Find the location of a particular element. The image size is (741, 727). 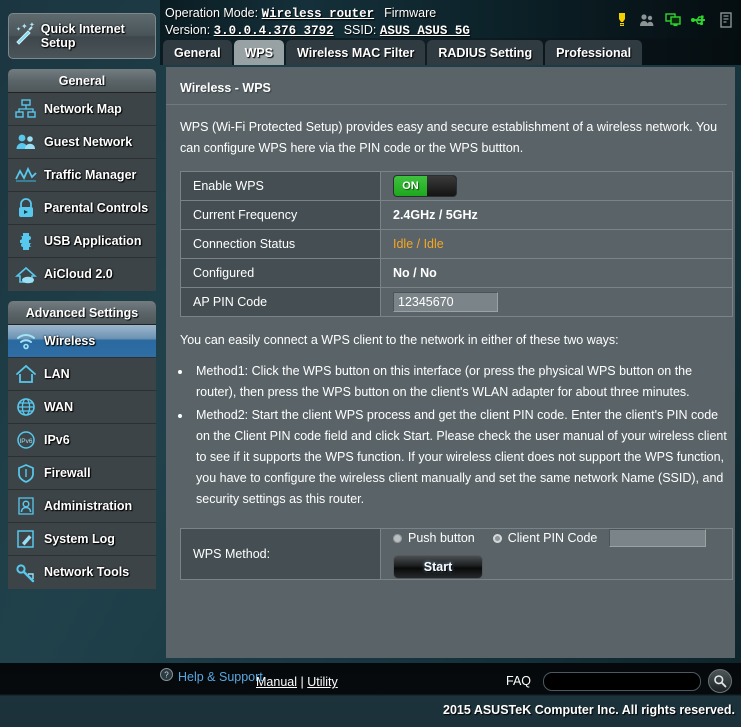

sidebar-item-label: AiCloud 2.0 is located at coordinates (78, 274).